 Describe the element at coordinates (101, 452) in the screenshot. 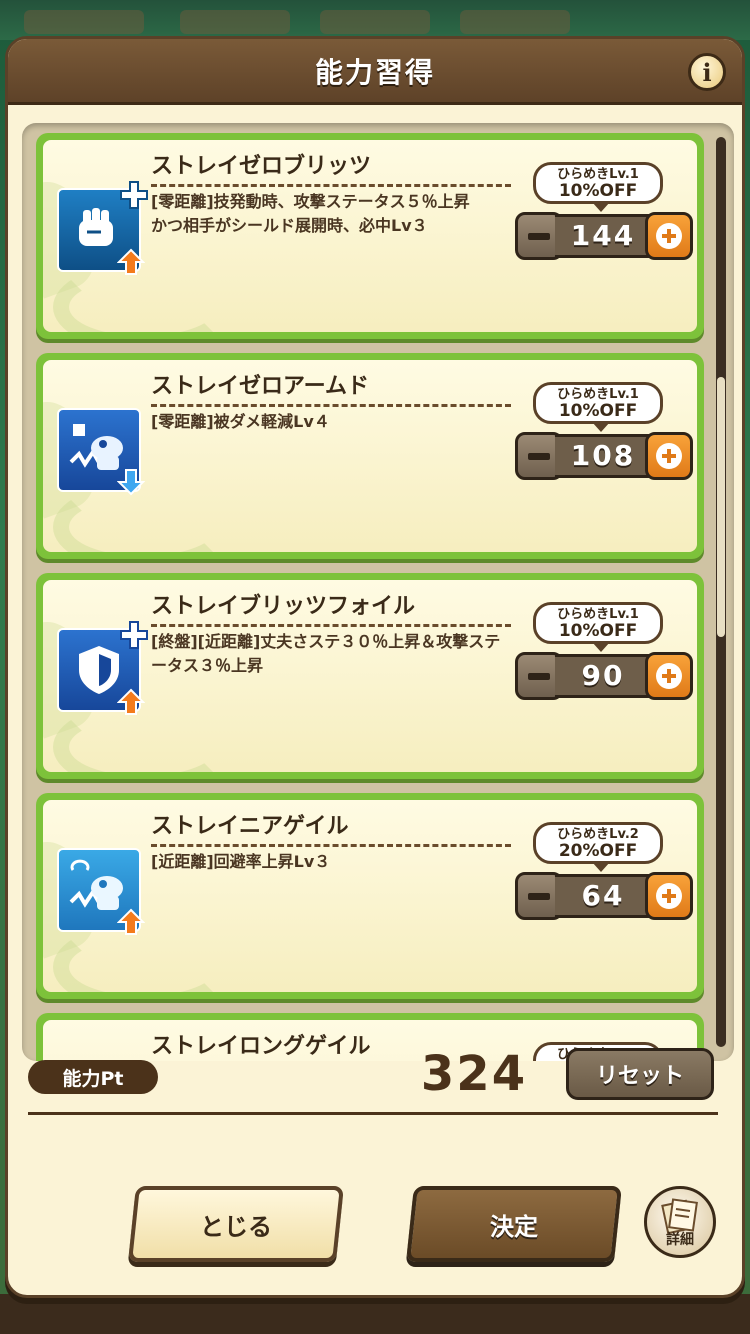

I see `monster-down-icon` at that location.